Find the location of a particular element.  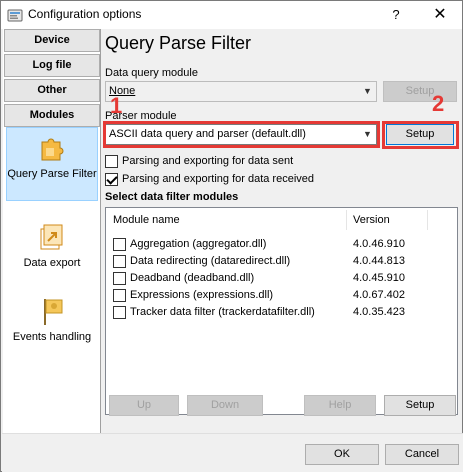

puzzle-icon is located at coordinates (52, 149).